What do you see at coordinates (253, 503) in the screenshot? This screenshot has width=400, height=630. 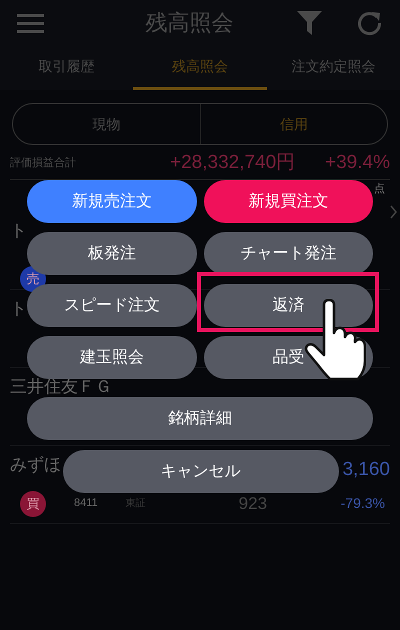 I see `stock-price: 923` at bounding box center [253, 503].